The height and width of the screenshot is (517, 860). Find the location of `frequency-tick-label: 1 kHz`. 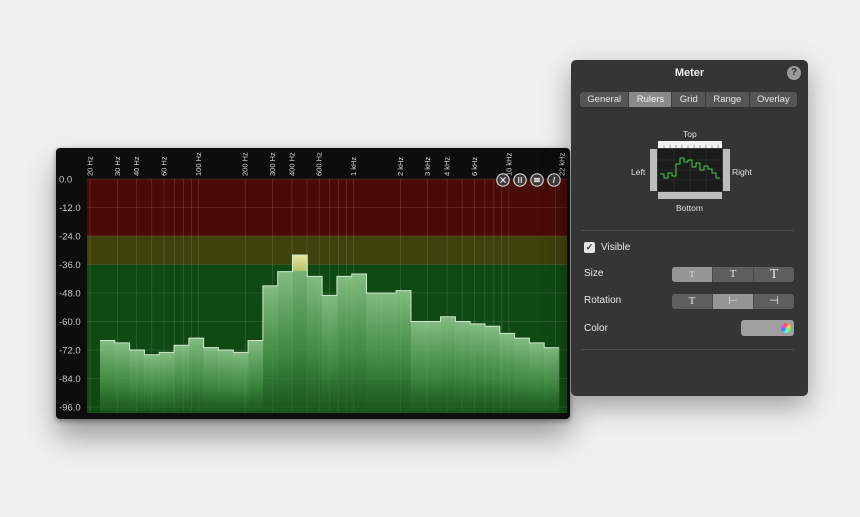

frequency-tick-label: 1 kHz is located at coordinates (353, 166).